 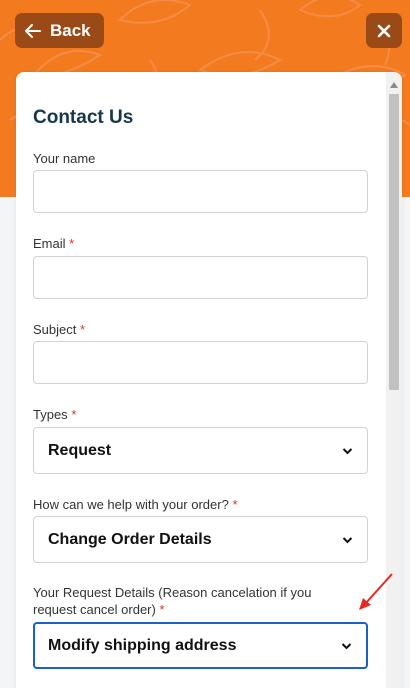 I want to click on arrow-left-icon, so click(x=33, y=30).